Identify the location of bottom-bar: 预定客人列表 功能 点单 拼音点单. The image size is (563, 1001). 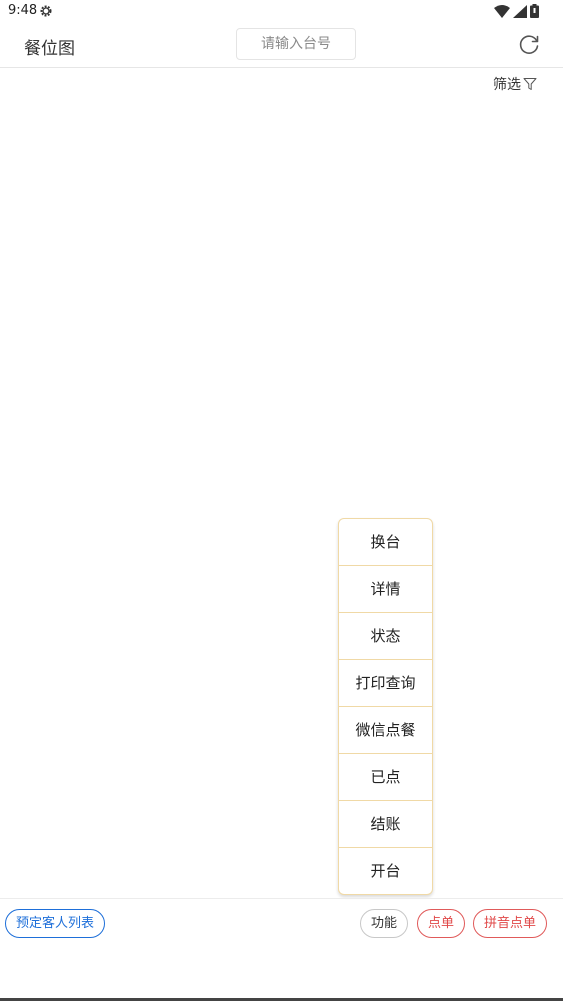
(281, 923).